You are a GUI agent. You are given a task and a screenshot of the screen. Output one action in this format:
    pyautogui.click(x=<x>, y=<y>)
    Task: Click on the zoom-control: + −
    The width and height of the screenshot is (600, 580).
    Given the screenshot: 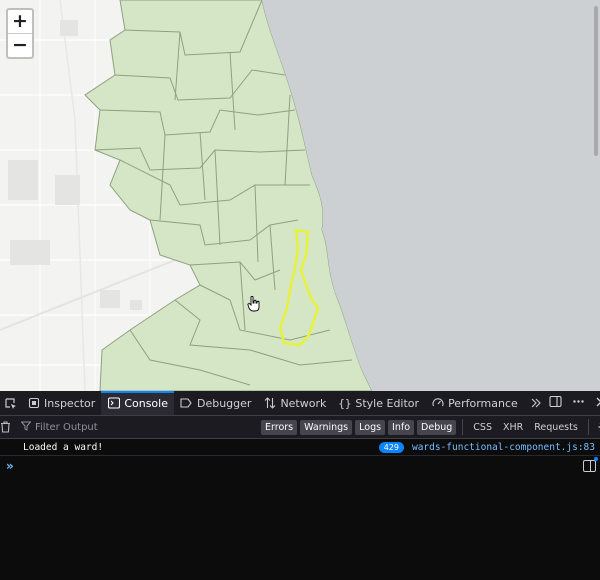 What is the action you would take?
    pyautogui.click(x=20, y=33)
    